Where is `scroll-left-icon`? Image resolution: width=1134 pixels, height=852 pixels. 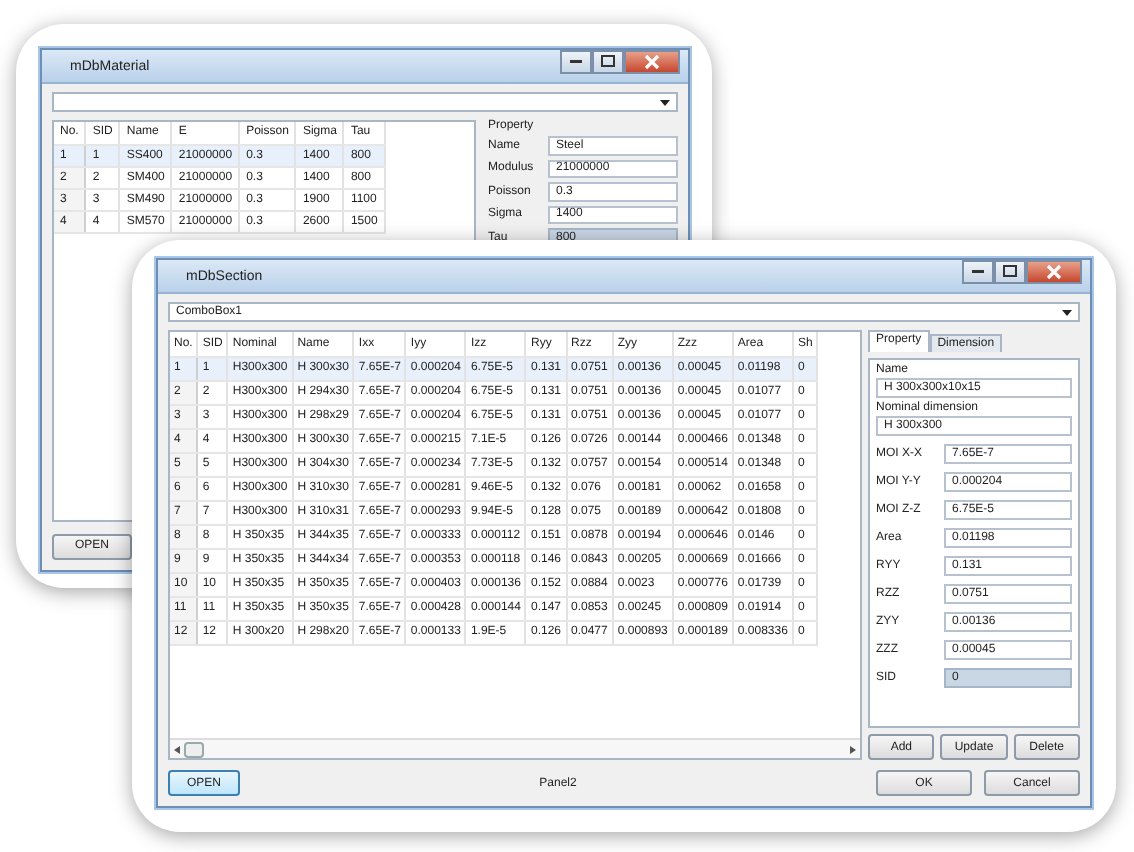 scroll-left-icon is located at coordinates (177, 749).